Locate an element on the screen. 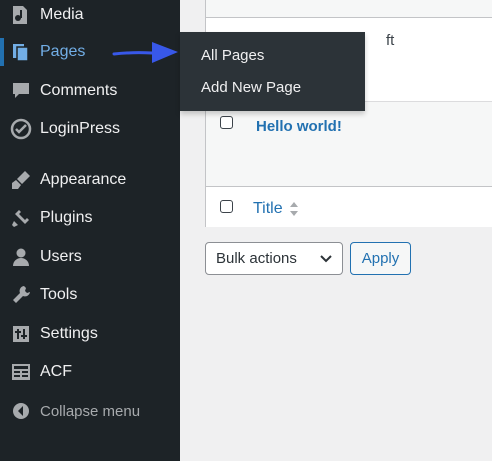 Image resolution: width=492 pixels, height=461 pixels. select-all-checkbox is located at coordinates (226, 206).